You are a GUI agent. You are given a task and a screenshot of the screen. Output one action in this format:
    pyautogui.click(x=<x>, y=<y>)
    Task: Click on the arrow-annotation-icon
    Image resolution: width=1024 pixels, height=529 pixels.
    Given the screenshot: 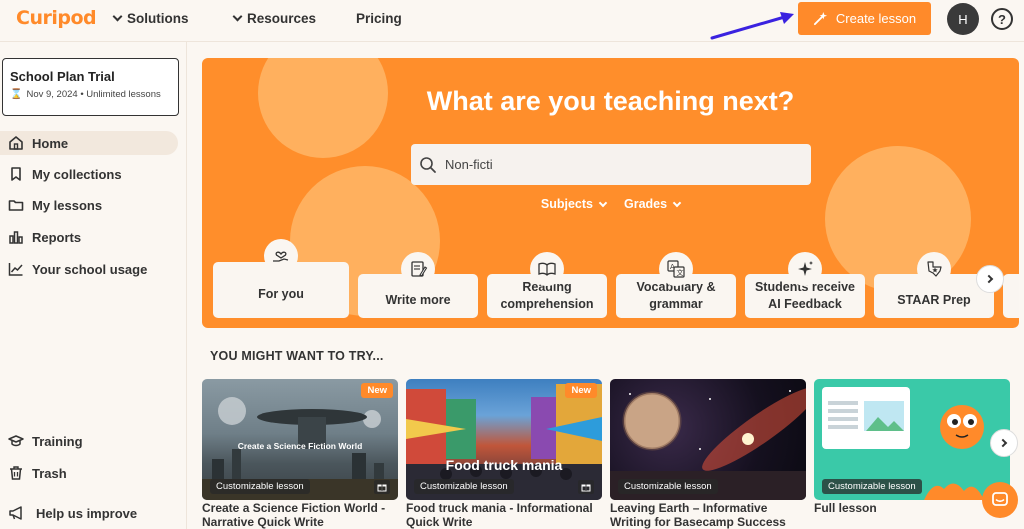 What is the action you would take?
    pyautogui.click(x=752, y=26)
    